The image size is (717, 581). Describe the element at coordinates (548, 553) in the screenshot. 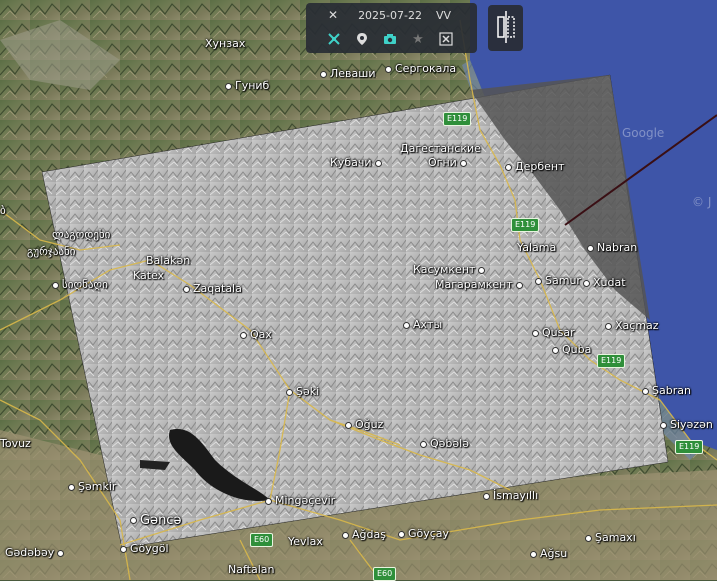

I see `place-label: Ağsu` at that location.